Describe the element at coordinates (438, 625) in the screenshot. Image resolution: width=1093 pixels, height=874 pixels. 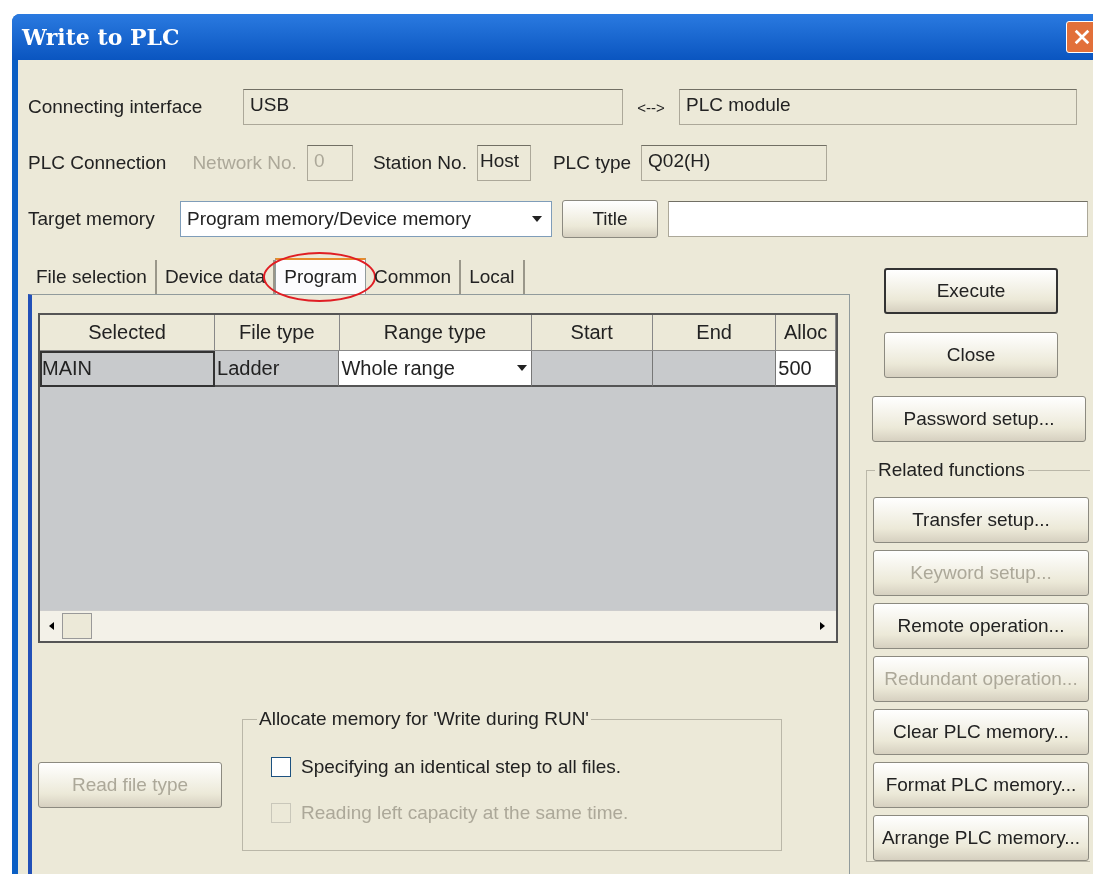
I see `horizontal-scrollbar` at that location.